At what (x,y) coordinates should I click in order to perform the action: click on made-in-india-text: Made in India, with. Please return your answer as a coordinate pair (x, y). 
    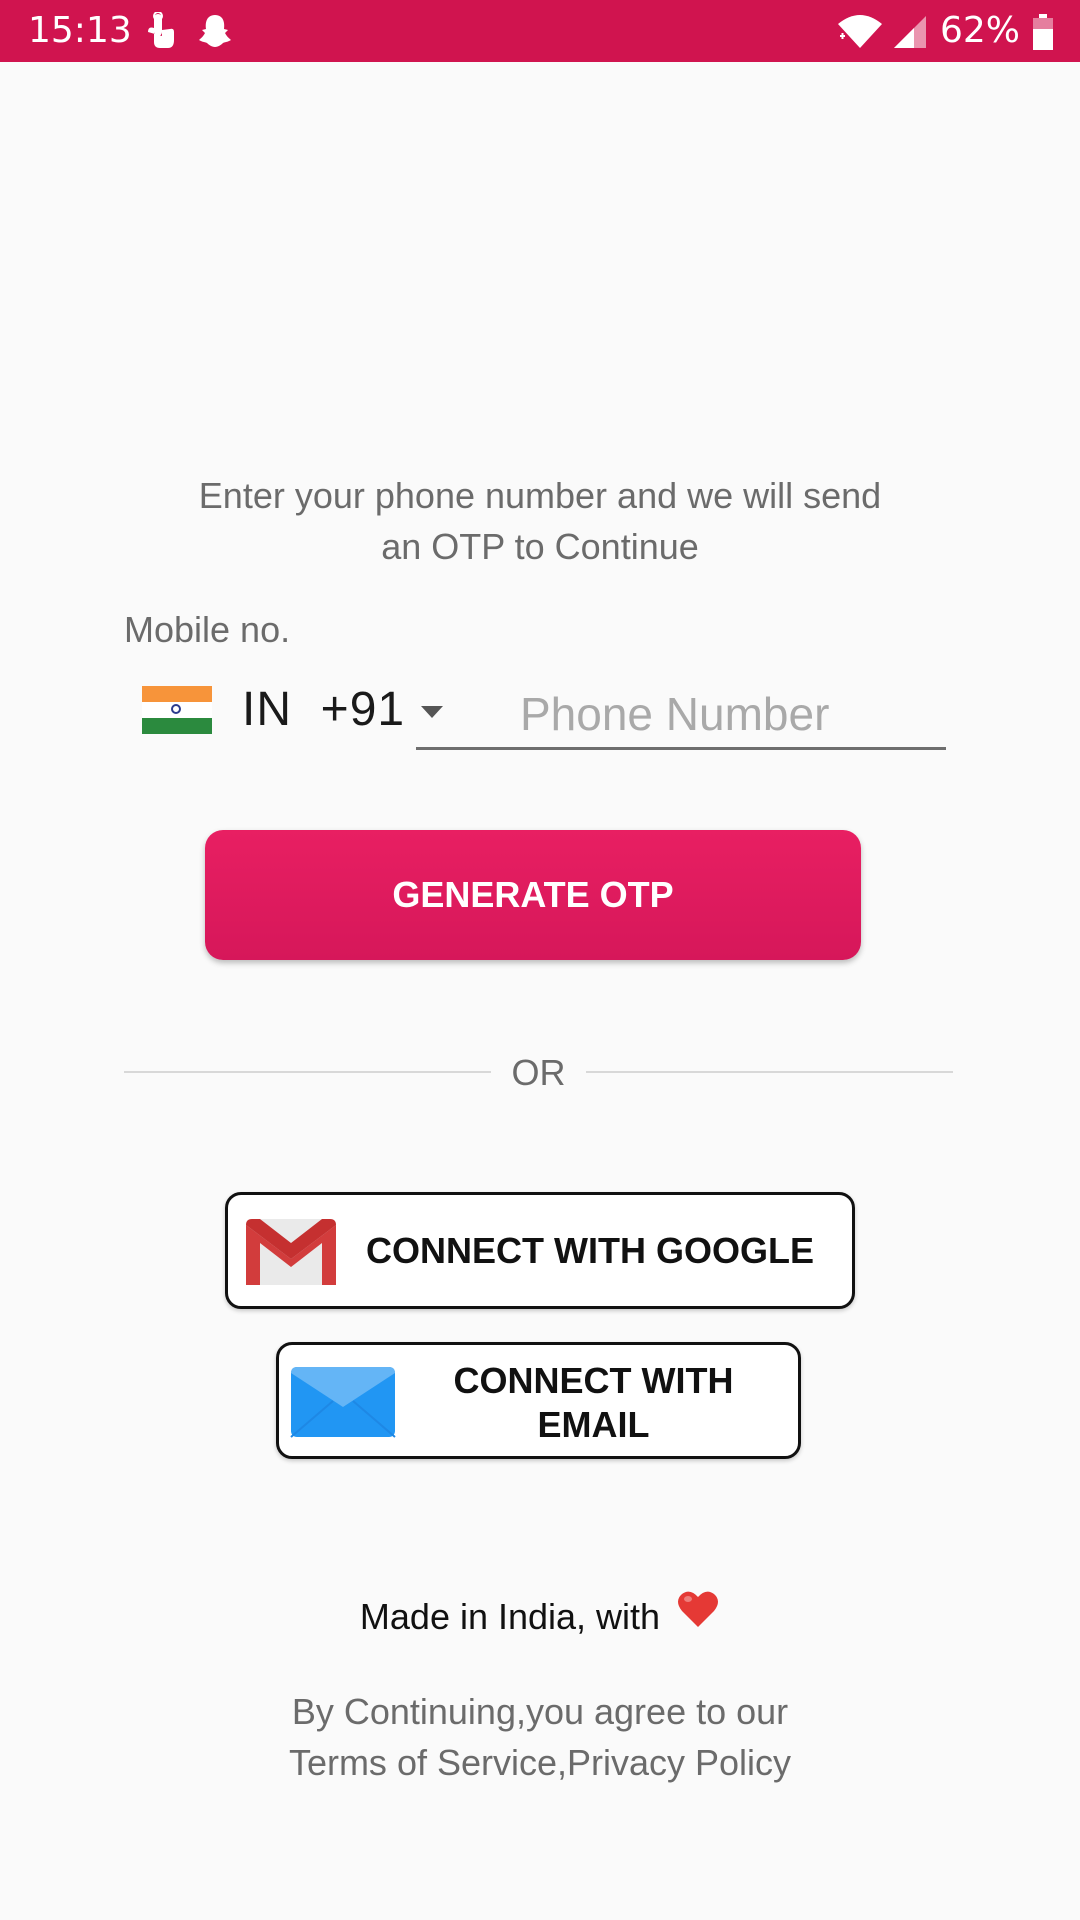
    Looking at the image, I should click on (540, 1615).